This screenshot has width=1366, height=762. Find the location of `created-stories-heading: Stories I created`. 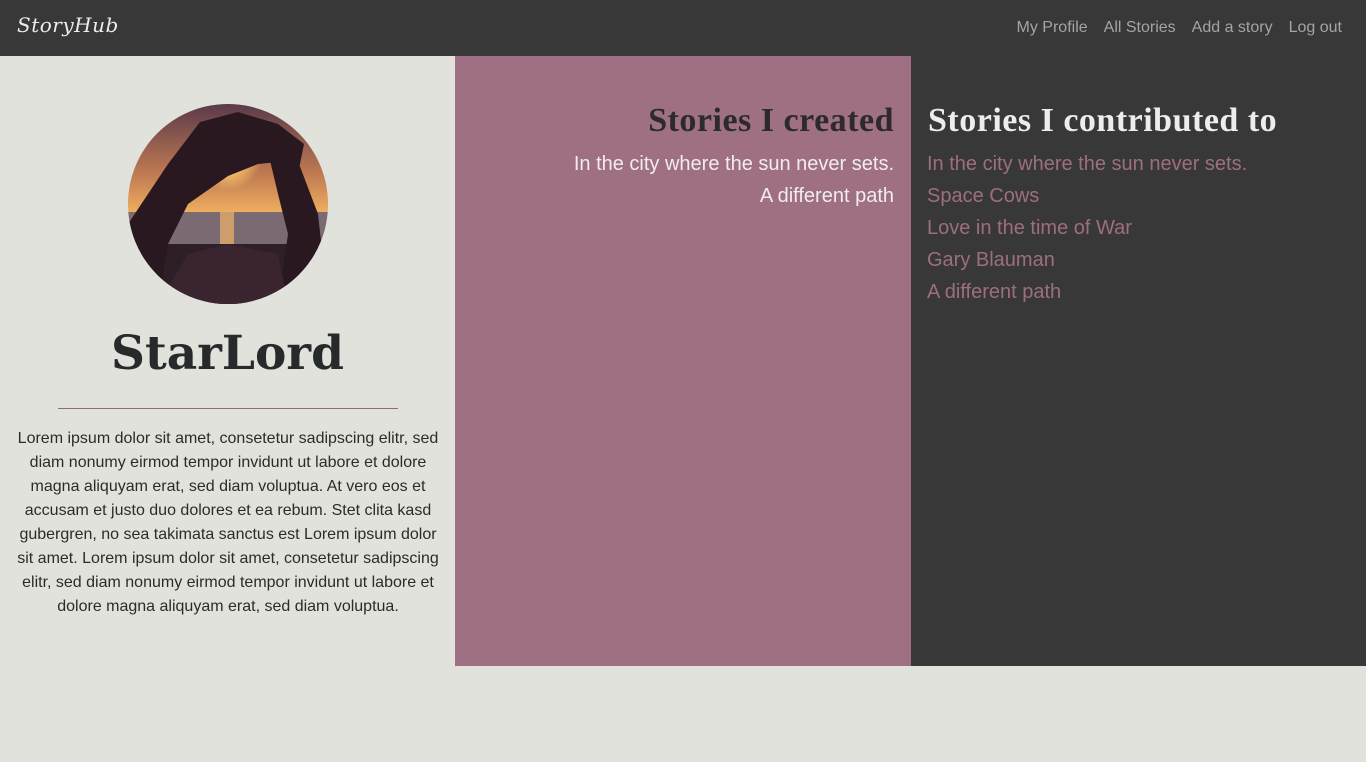

created-stories-heading: Stories I created is located at coordinates (771, 120).